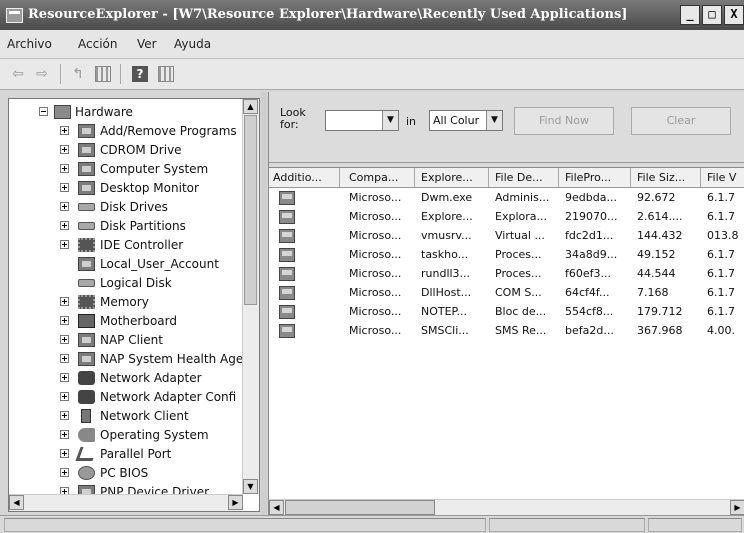 Image resolution: width=744 pixels, height=533 pixels. I want to click on monitor-icon, so click(86, 188).